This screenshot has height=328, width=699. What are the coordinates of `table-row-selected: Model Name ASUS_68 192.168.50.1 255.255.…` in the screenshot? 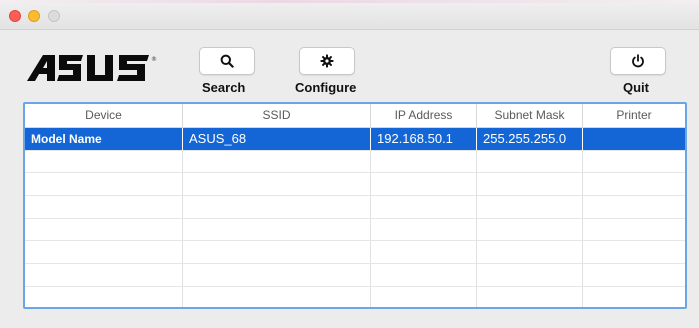 It's located at (355, 139).